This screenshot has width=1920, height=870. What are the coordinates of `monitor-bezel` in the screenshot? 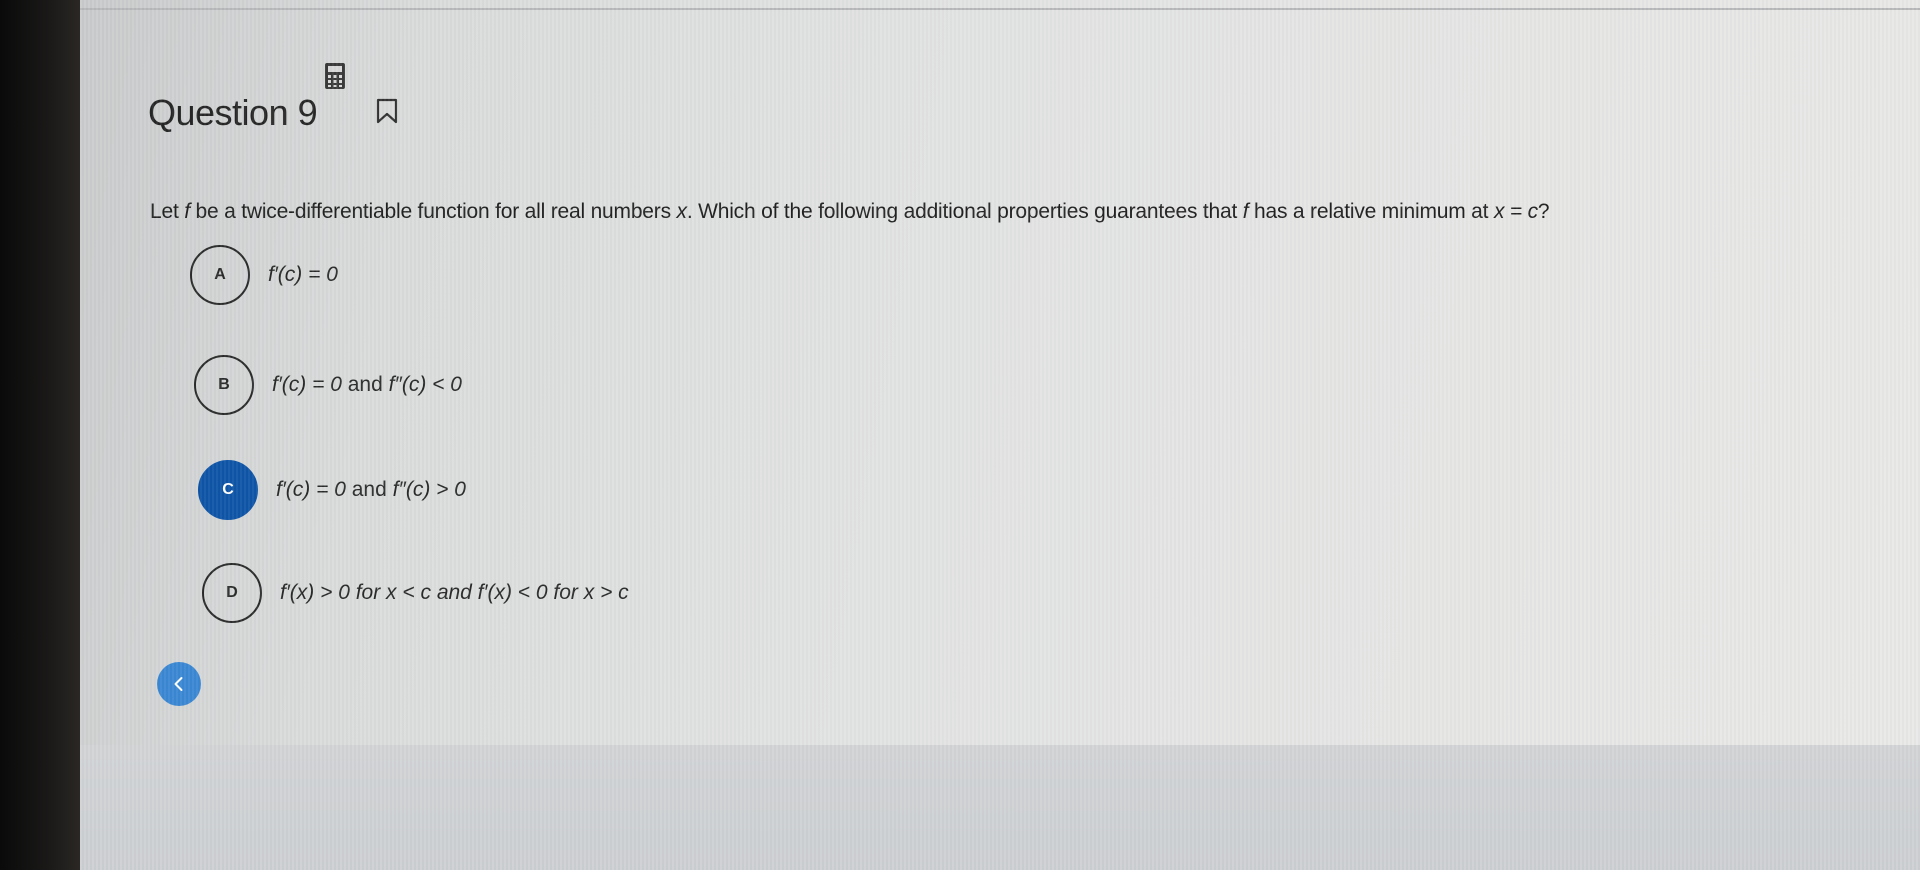 It's located at (40, 435).